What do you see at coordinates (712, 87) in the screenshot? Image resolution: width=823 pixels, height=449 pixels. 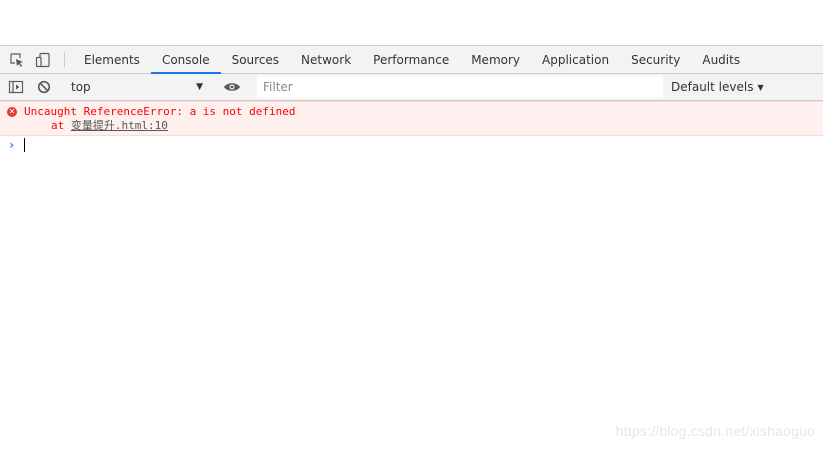 I see `levels-label: Default levels` at bounding box center [712, 87].